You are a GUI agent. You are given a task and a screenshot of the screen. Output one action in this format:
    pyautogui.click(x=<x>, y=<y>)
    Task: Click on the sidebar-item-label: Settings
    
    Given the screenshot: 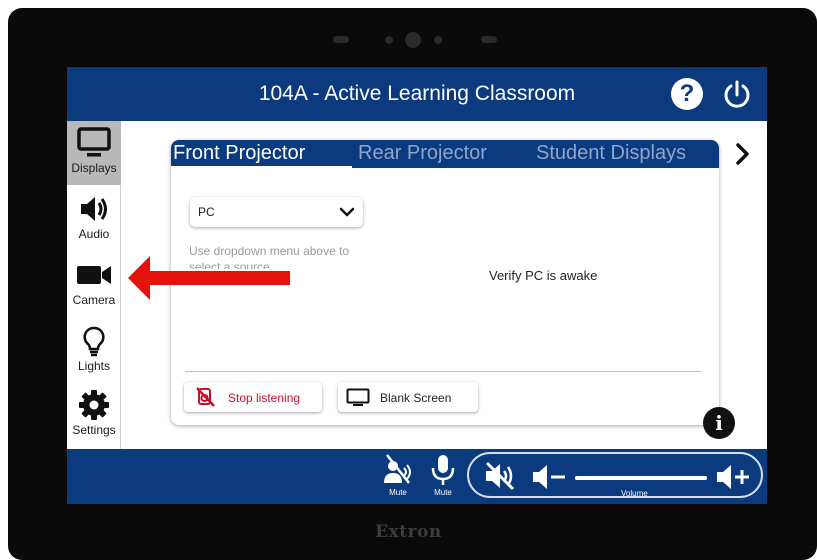 What is the action you would take?
    pyautogui.click(x=94, y=430)
    